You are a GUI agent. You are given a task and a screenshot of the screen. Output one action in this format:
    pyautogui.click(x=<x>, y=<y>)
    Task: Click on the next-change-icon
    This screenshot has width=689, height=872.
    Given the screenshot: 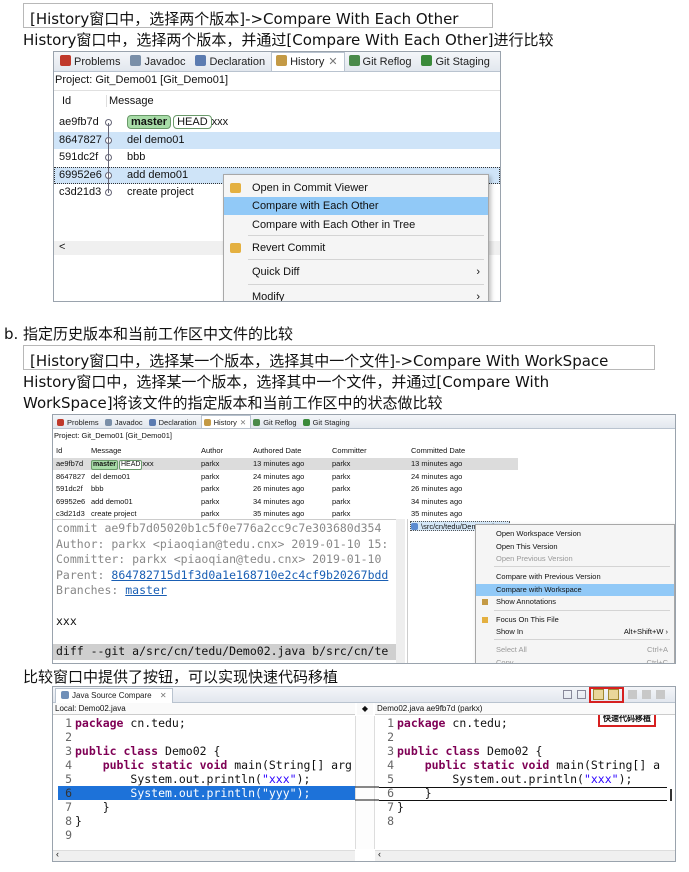 What is the action you would take?
    pyautogui.click(x=660, y=694)
    